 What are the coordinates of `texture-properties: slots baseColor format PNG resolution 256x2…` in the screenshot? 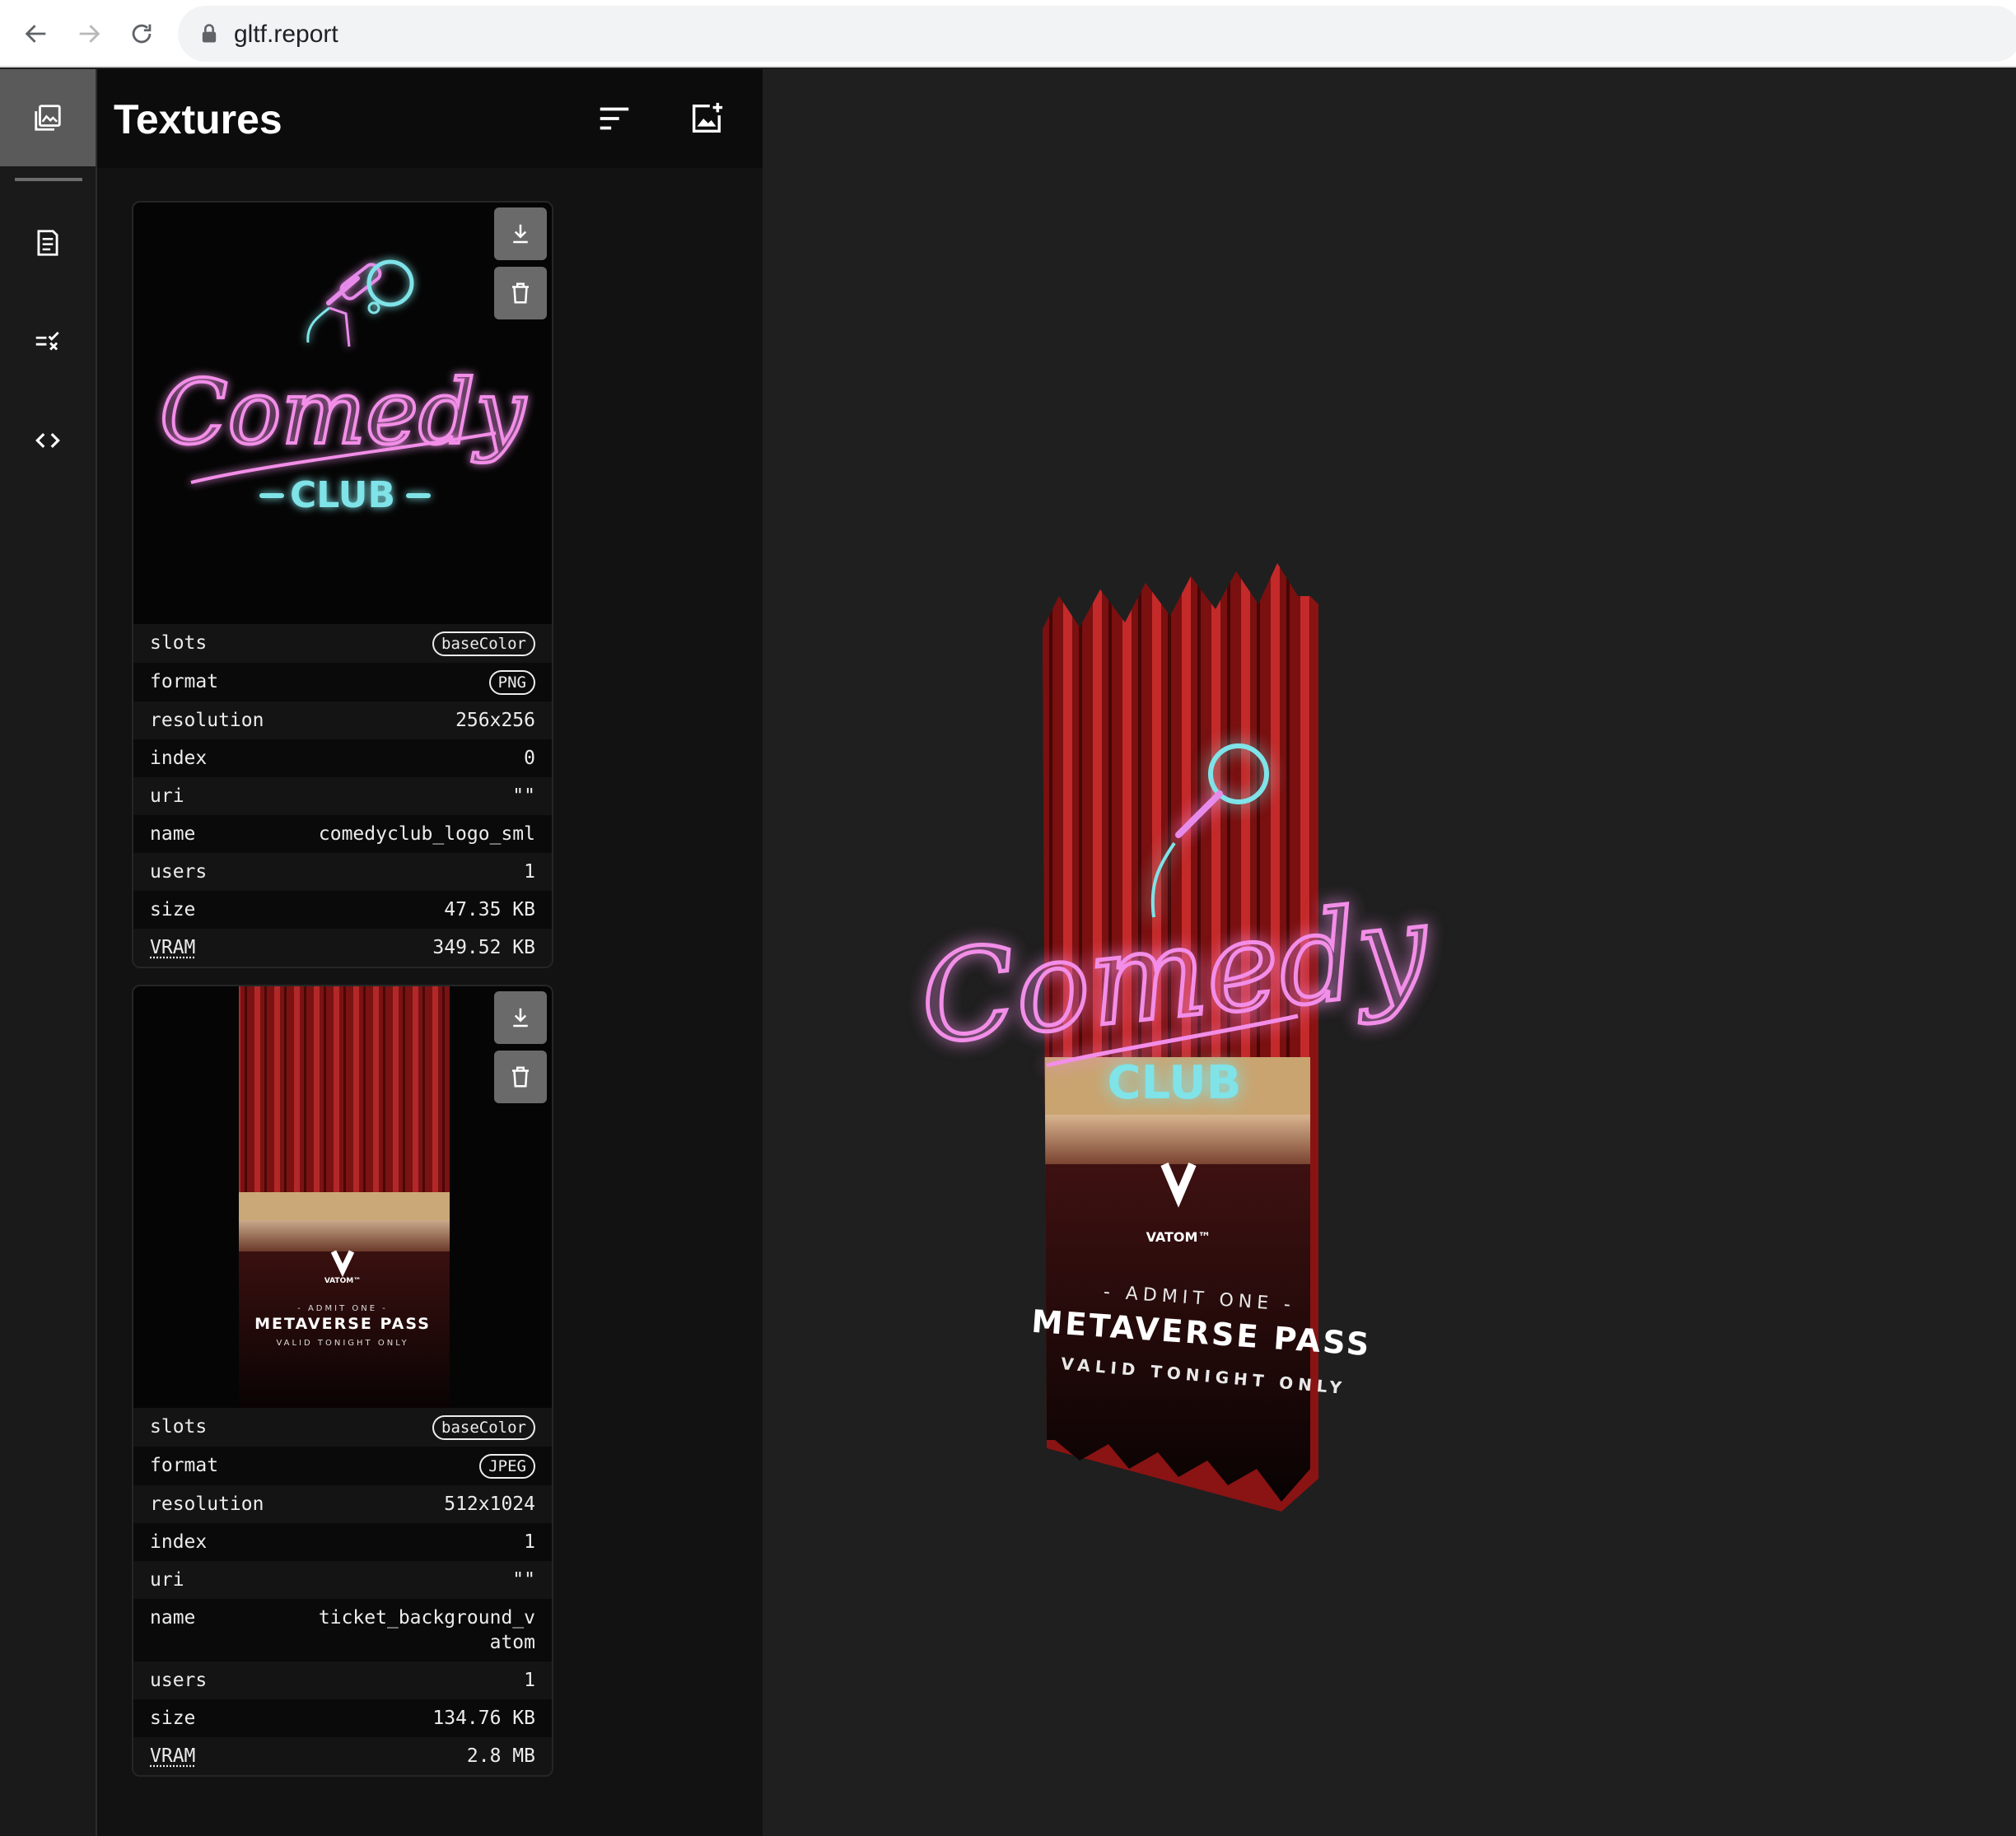 It's located at (342, 795).